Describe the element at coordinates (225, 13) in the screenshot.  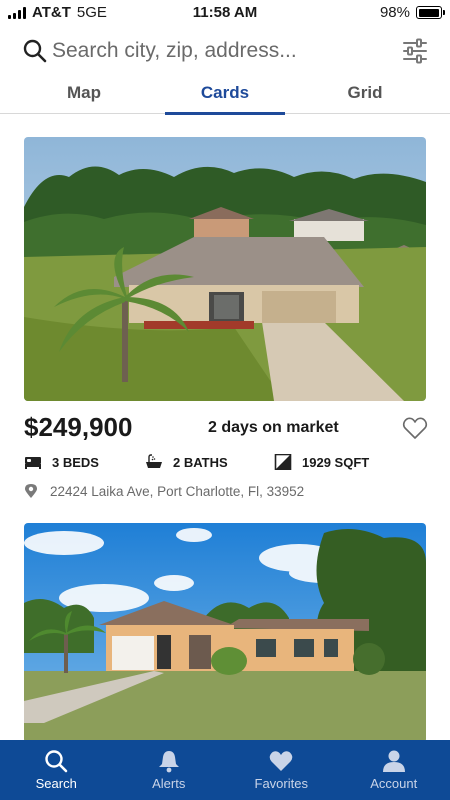
I see `status-bar: AT&T 5GE 11:58 AM 98%` at that location.